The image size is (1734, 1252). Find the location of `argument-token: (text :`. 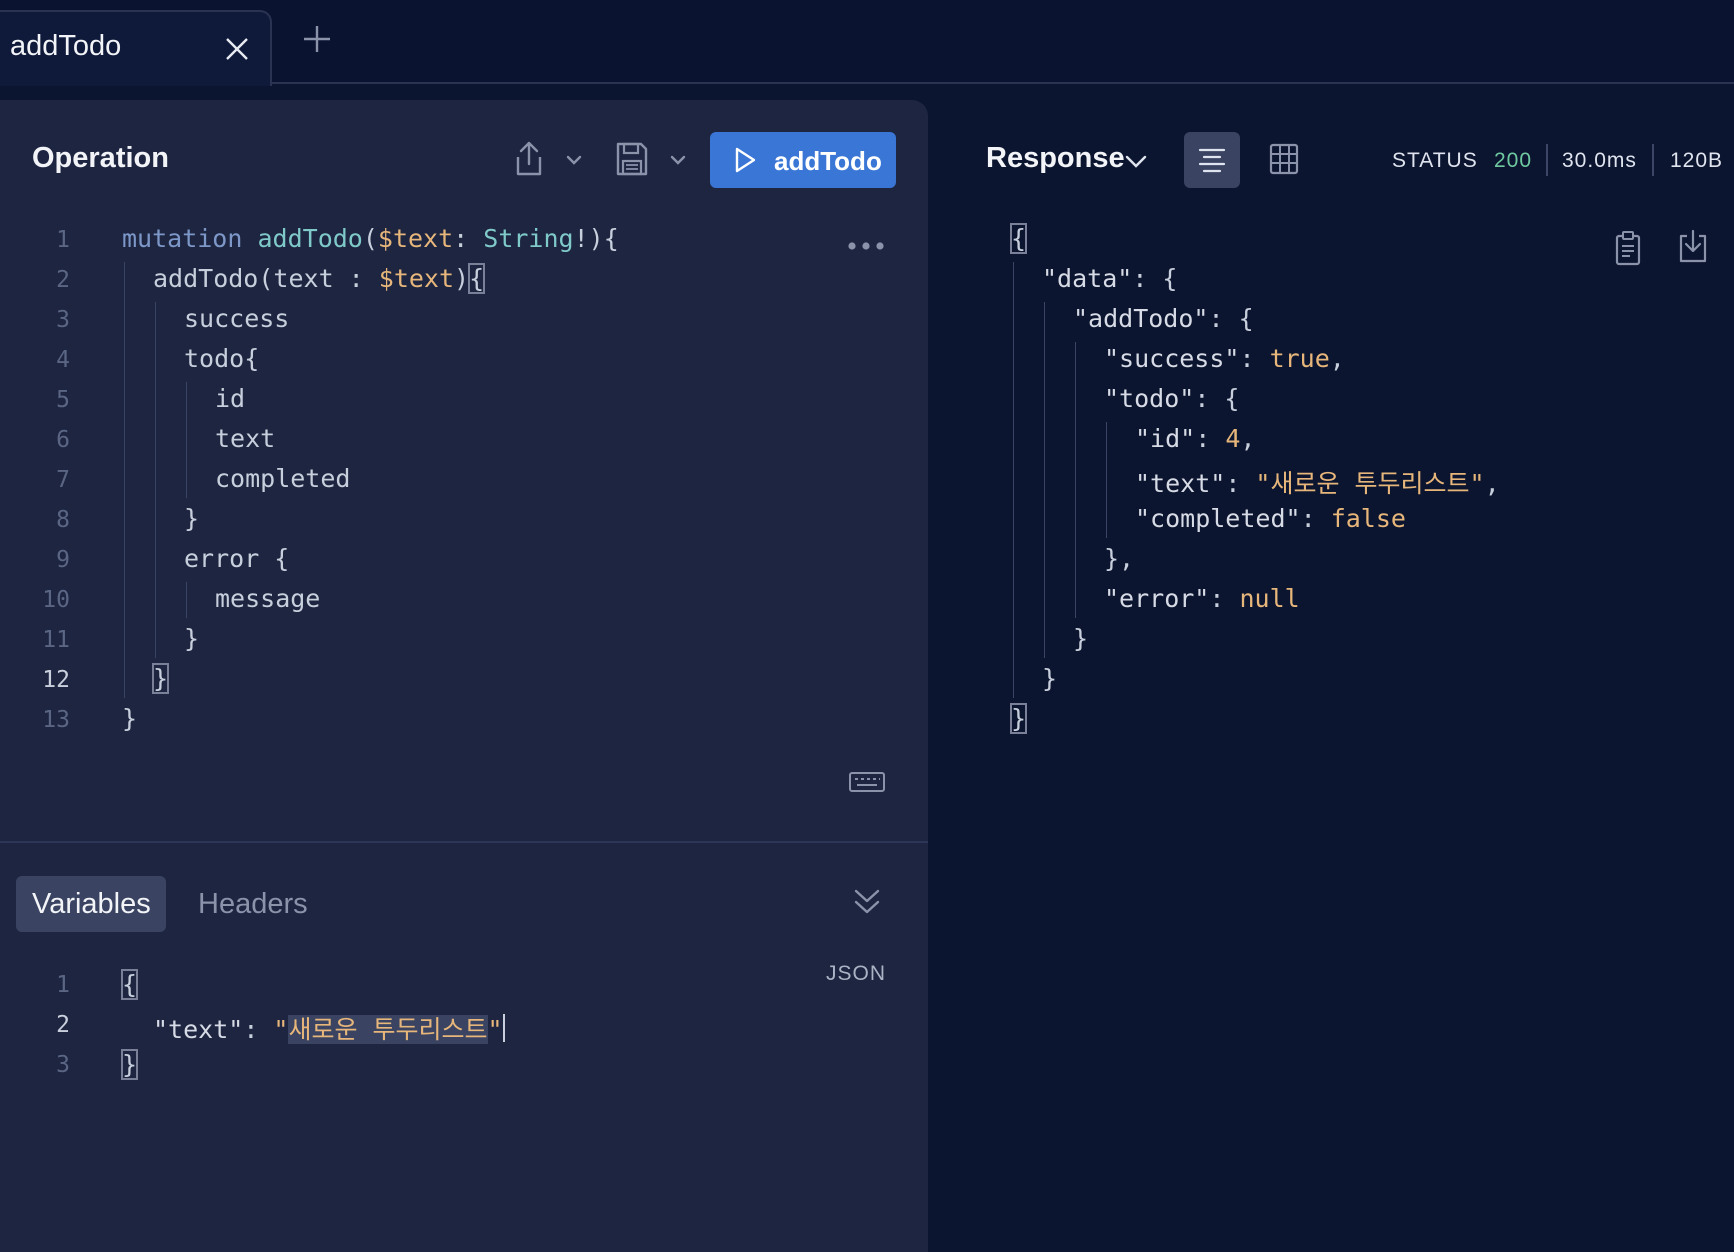

argument-token: (text : is located at coordinates (318, 278).